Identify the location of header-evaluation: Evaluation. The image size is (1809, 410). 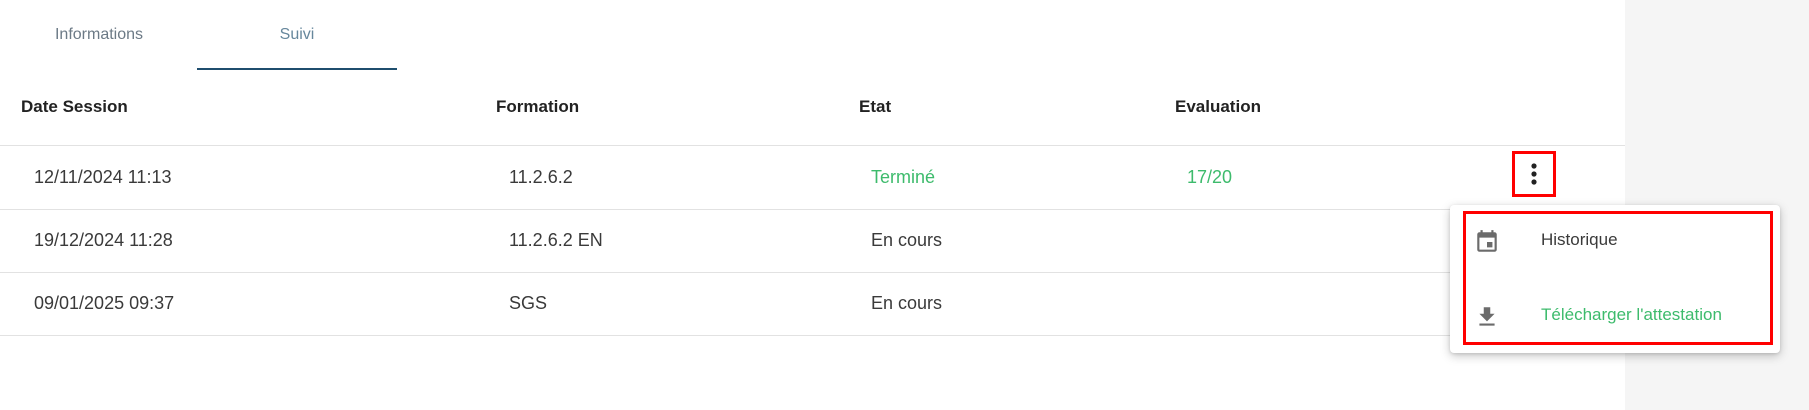
(1218, 106).